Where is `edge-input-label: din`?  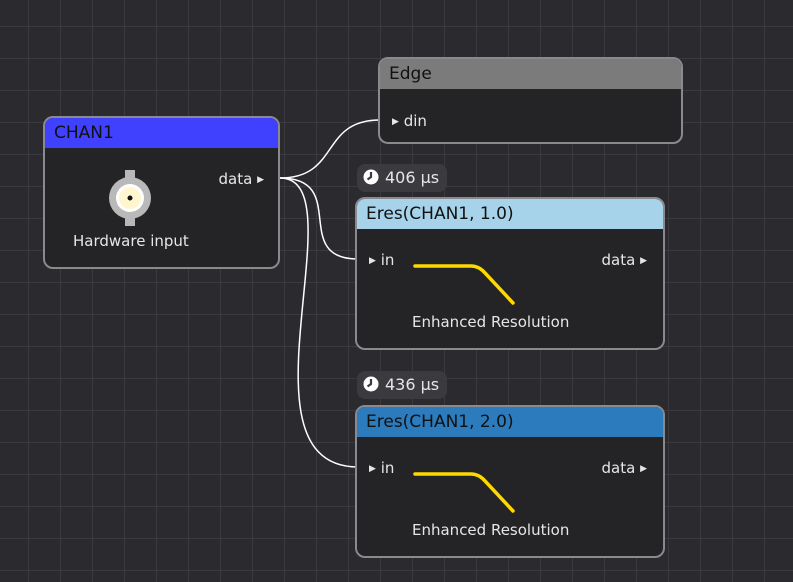
edge-input-label: din is located at coordinates (415, 121).